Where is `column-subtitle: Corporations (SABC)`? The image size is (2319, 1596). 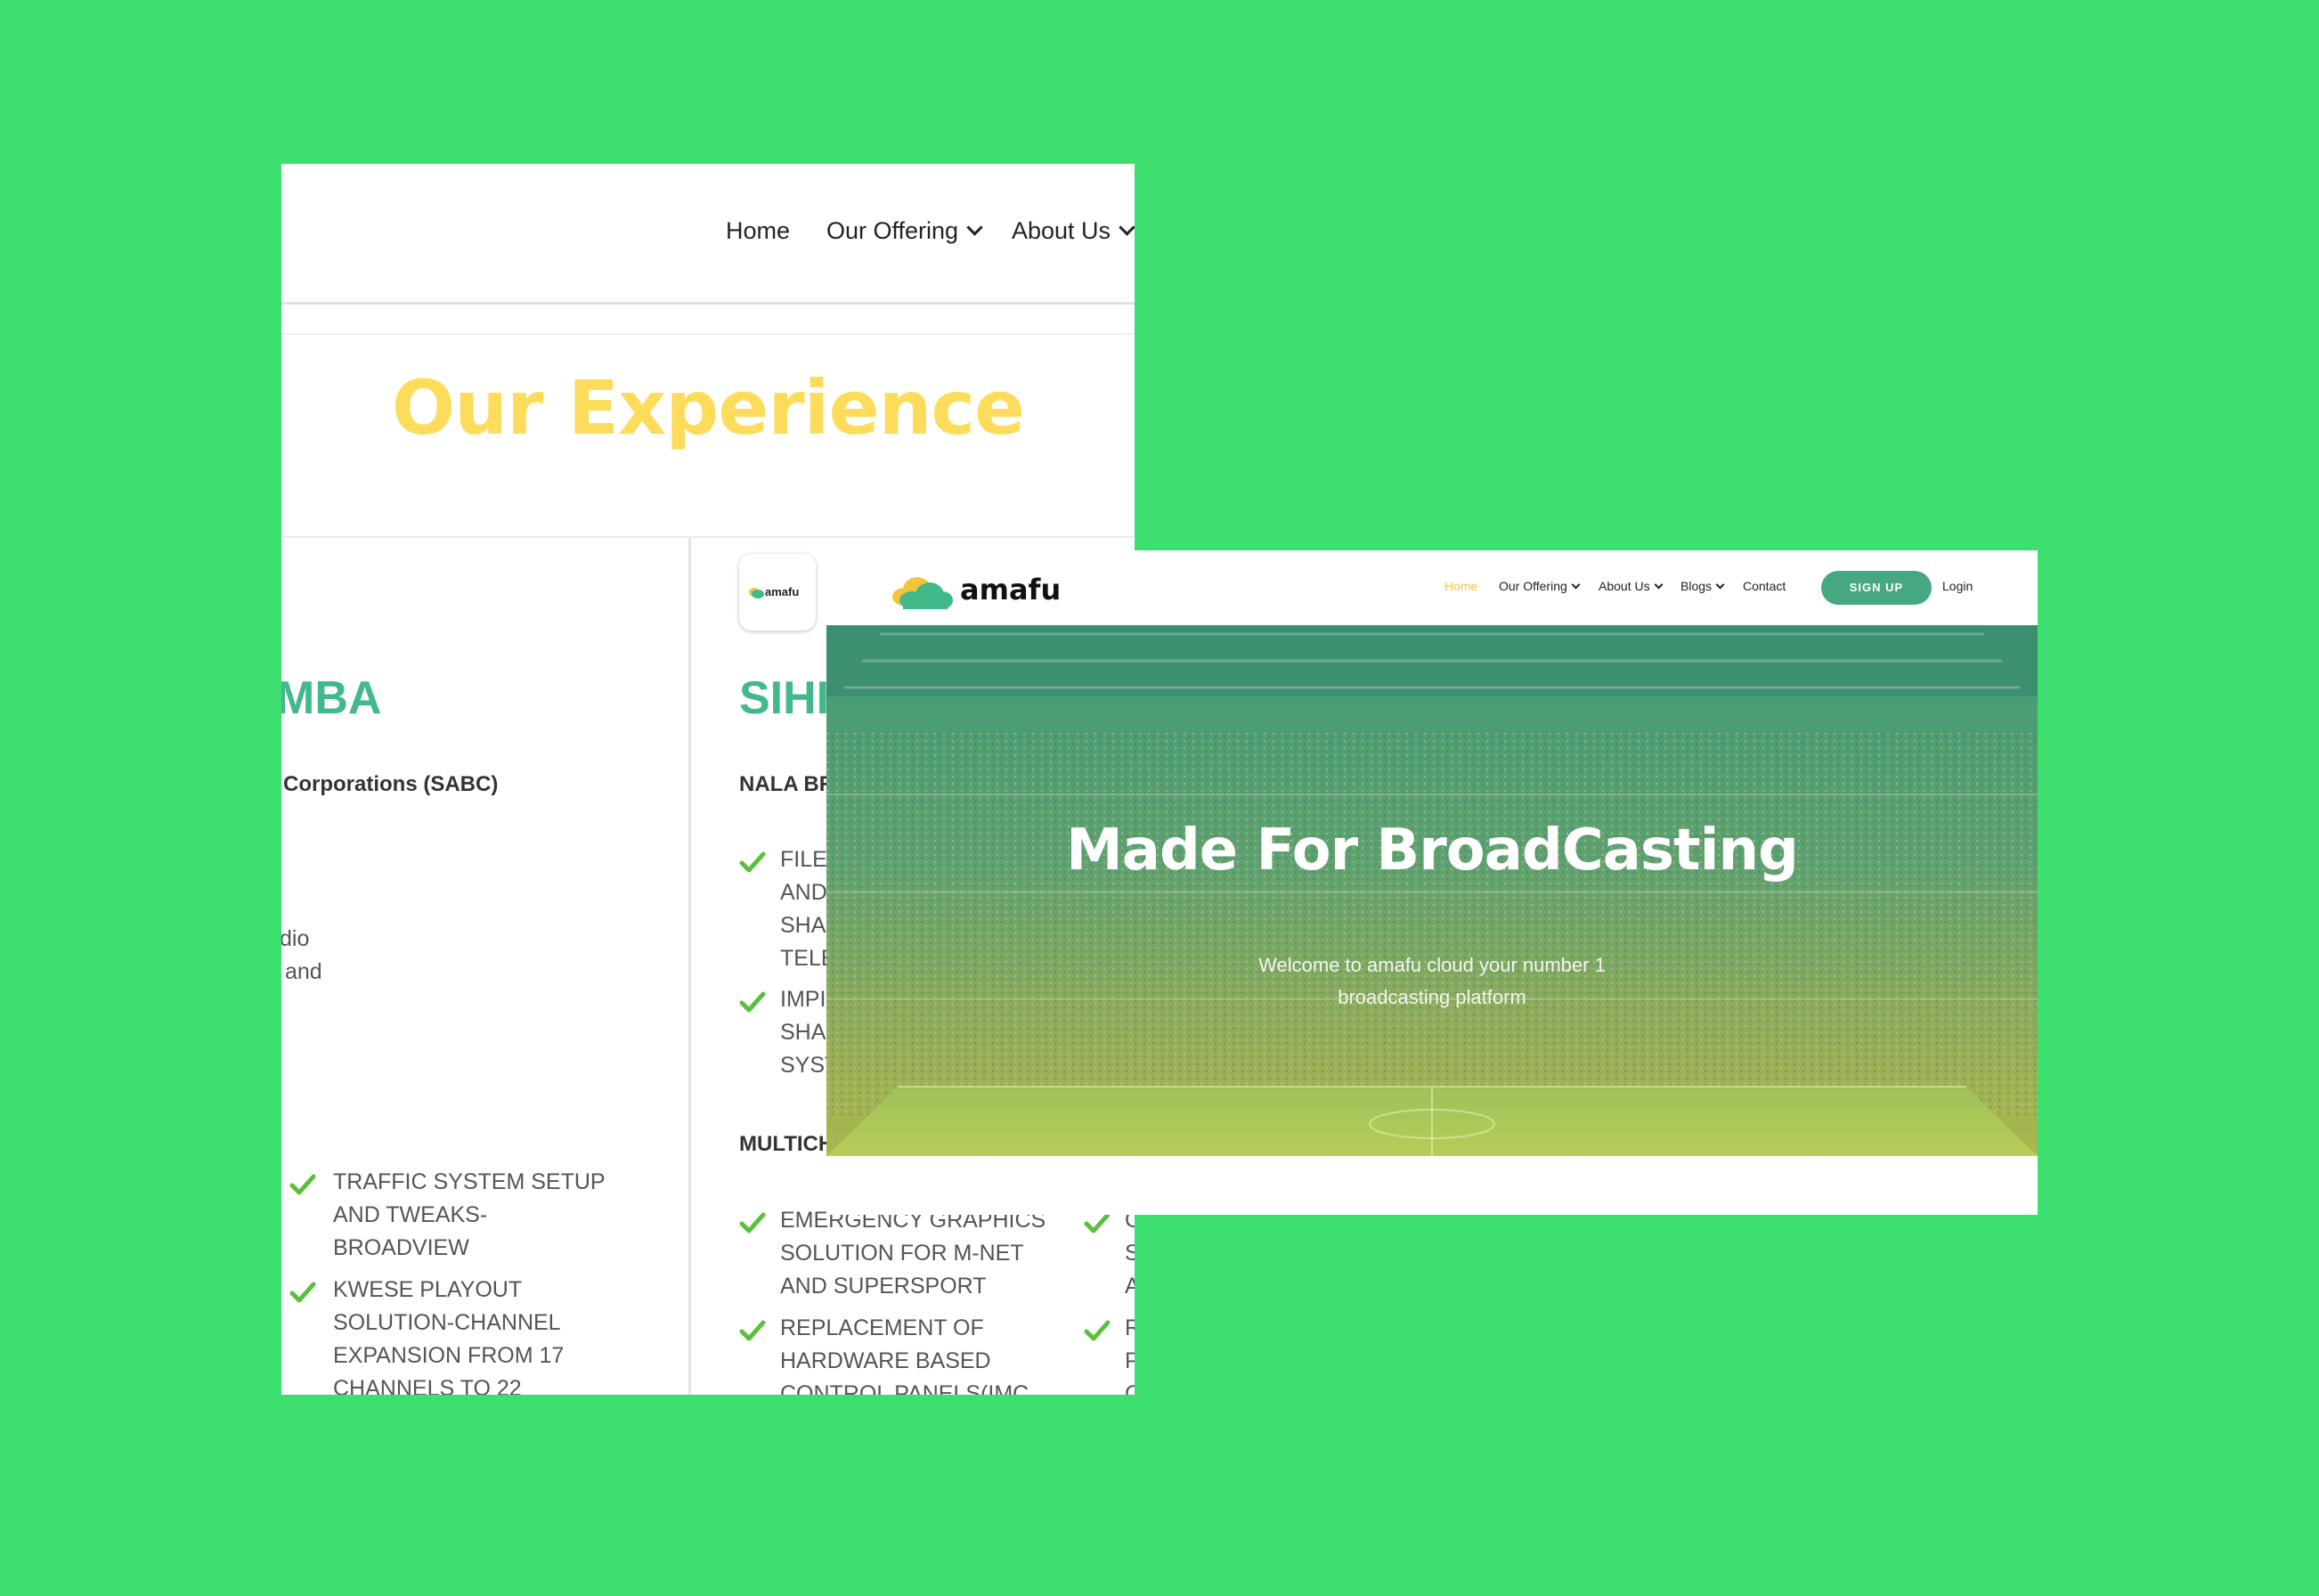
column-subtitle: Corporations (SABC) is located at coordinates (391, 784).